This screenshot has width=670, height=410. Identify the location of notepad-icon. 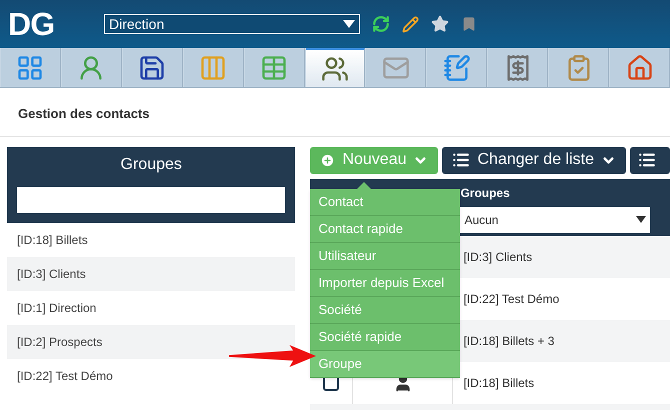
(456, 68).